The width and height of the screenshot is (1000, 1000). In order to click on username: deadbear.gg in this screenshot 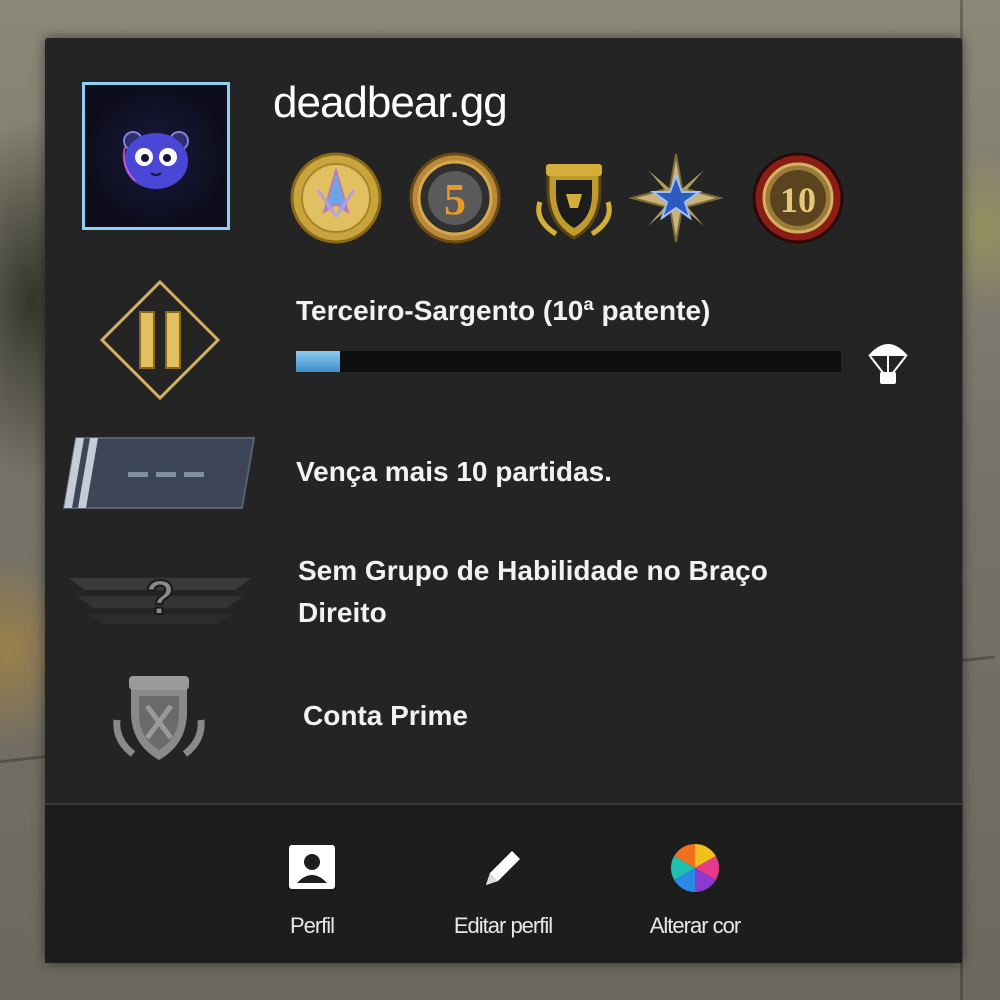, I will do `click(390, 102)`.